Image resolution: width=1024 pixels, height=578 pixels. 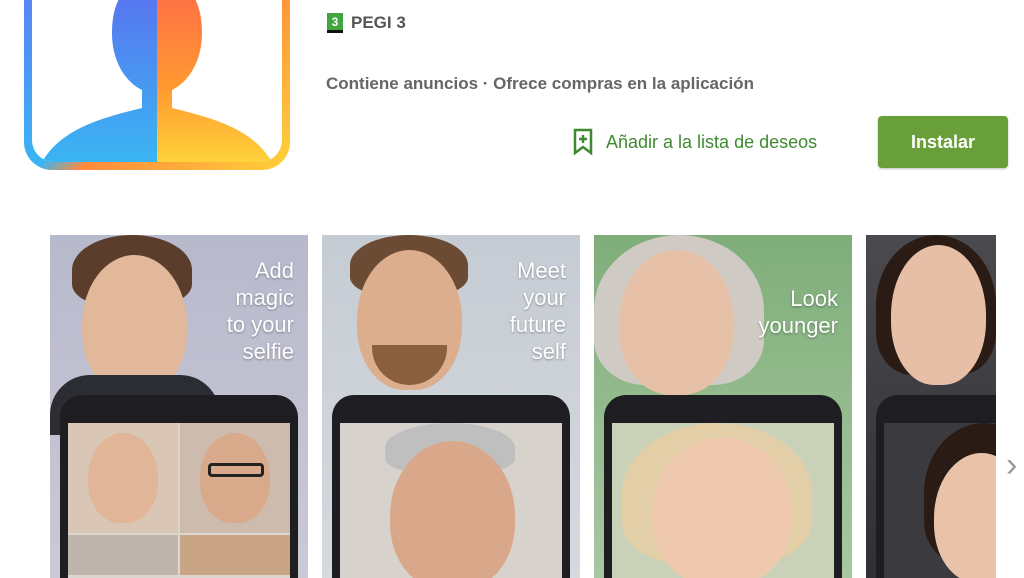 I want to click on pegi-badge-icon: 3, so click(x=335, y=23).